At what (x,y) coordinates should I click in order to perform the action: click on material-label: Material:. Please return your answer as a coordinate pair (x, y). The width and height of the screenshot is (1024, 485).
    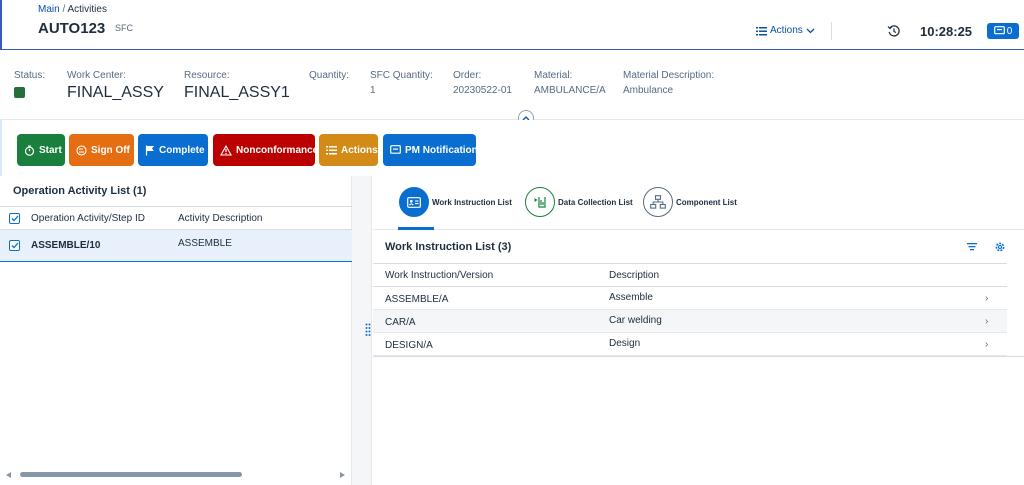
    Looking at the image, I should click on (553, 75).